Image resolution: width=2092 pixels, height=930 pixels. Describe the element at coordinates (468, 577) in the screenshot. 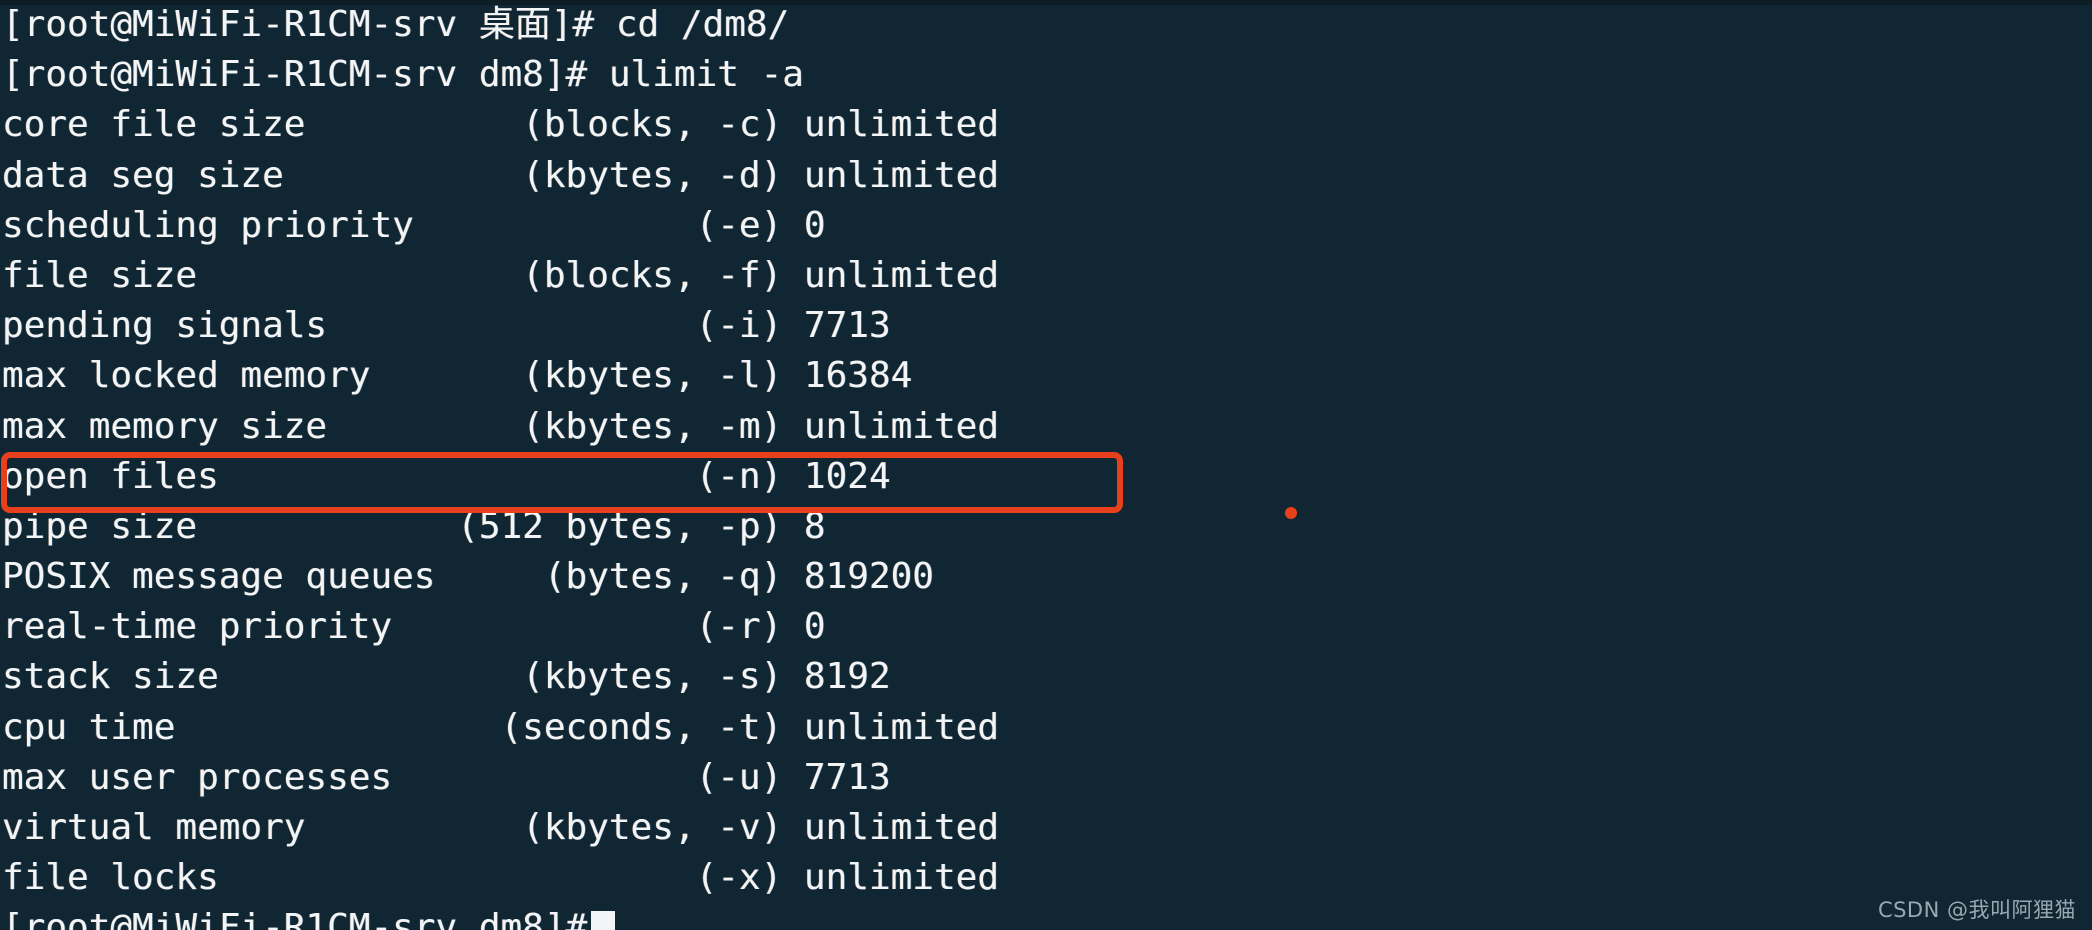

I see `ulimit-row-posix-message-queues: POSIX message queues (bytes, -q) 819200` at that location.